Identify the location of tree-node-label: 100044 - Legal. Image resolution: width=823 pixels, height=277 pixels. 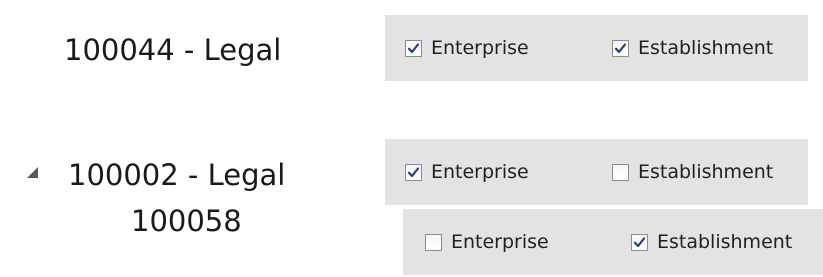
(172, 50).